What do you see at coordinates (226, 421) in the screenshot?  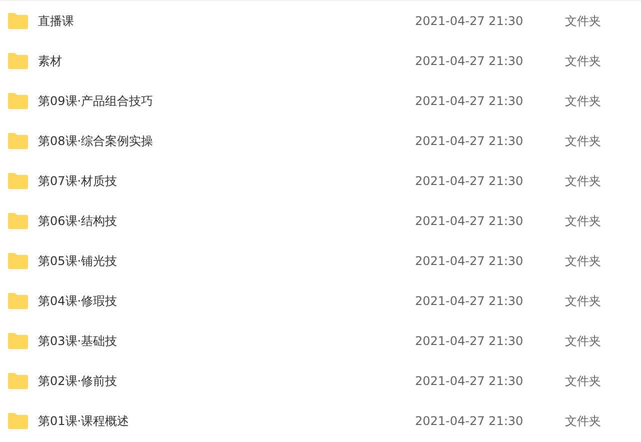 I see `folder-name: 第01课·课程概述` at bounding box center [226, 421].